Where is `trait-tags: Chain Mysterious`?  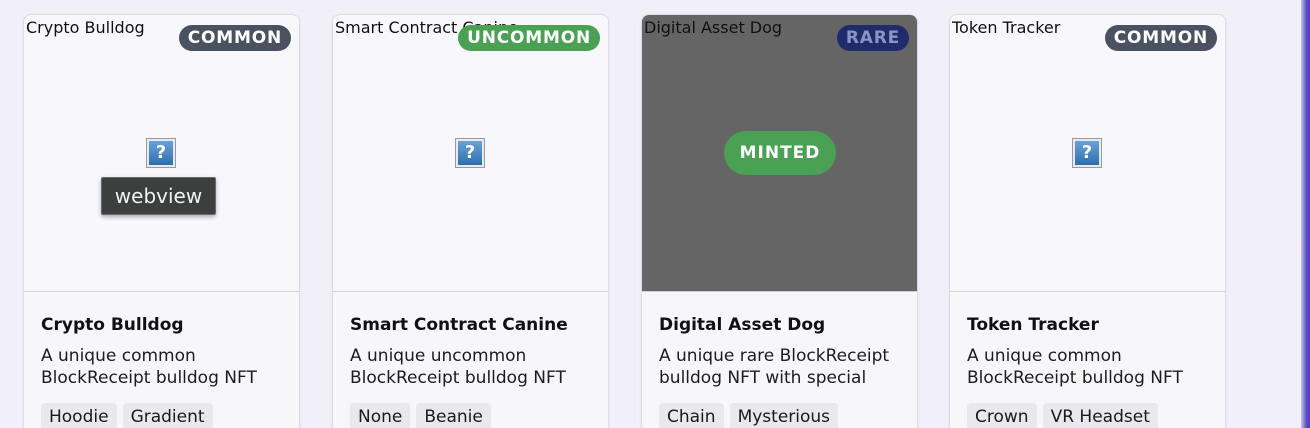 trait-tags: Chain Mysterious is located at coordinates (782, 415).